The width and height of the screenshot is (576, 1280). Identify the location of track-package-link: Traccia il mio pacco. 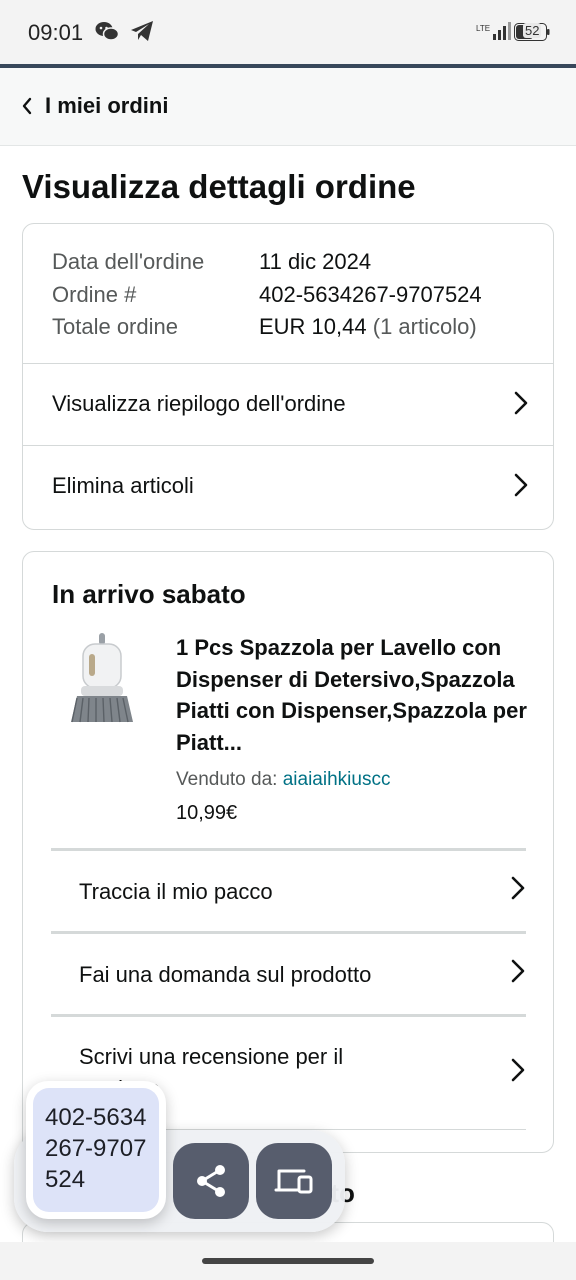
(288, 891).